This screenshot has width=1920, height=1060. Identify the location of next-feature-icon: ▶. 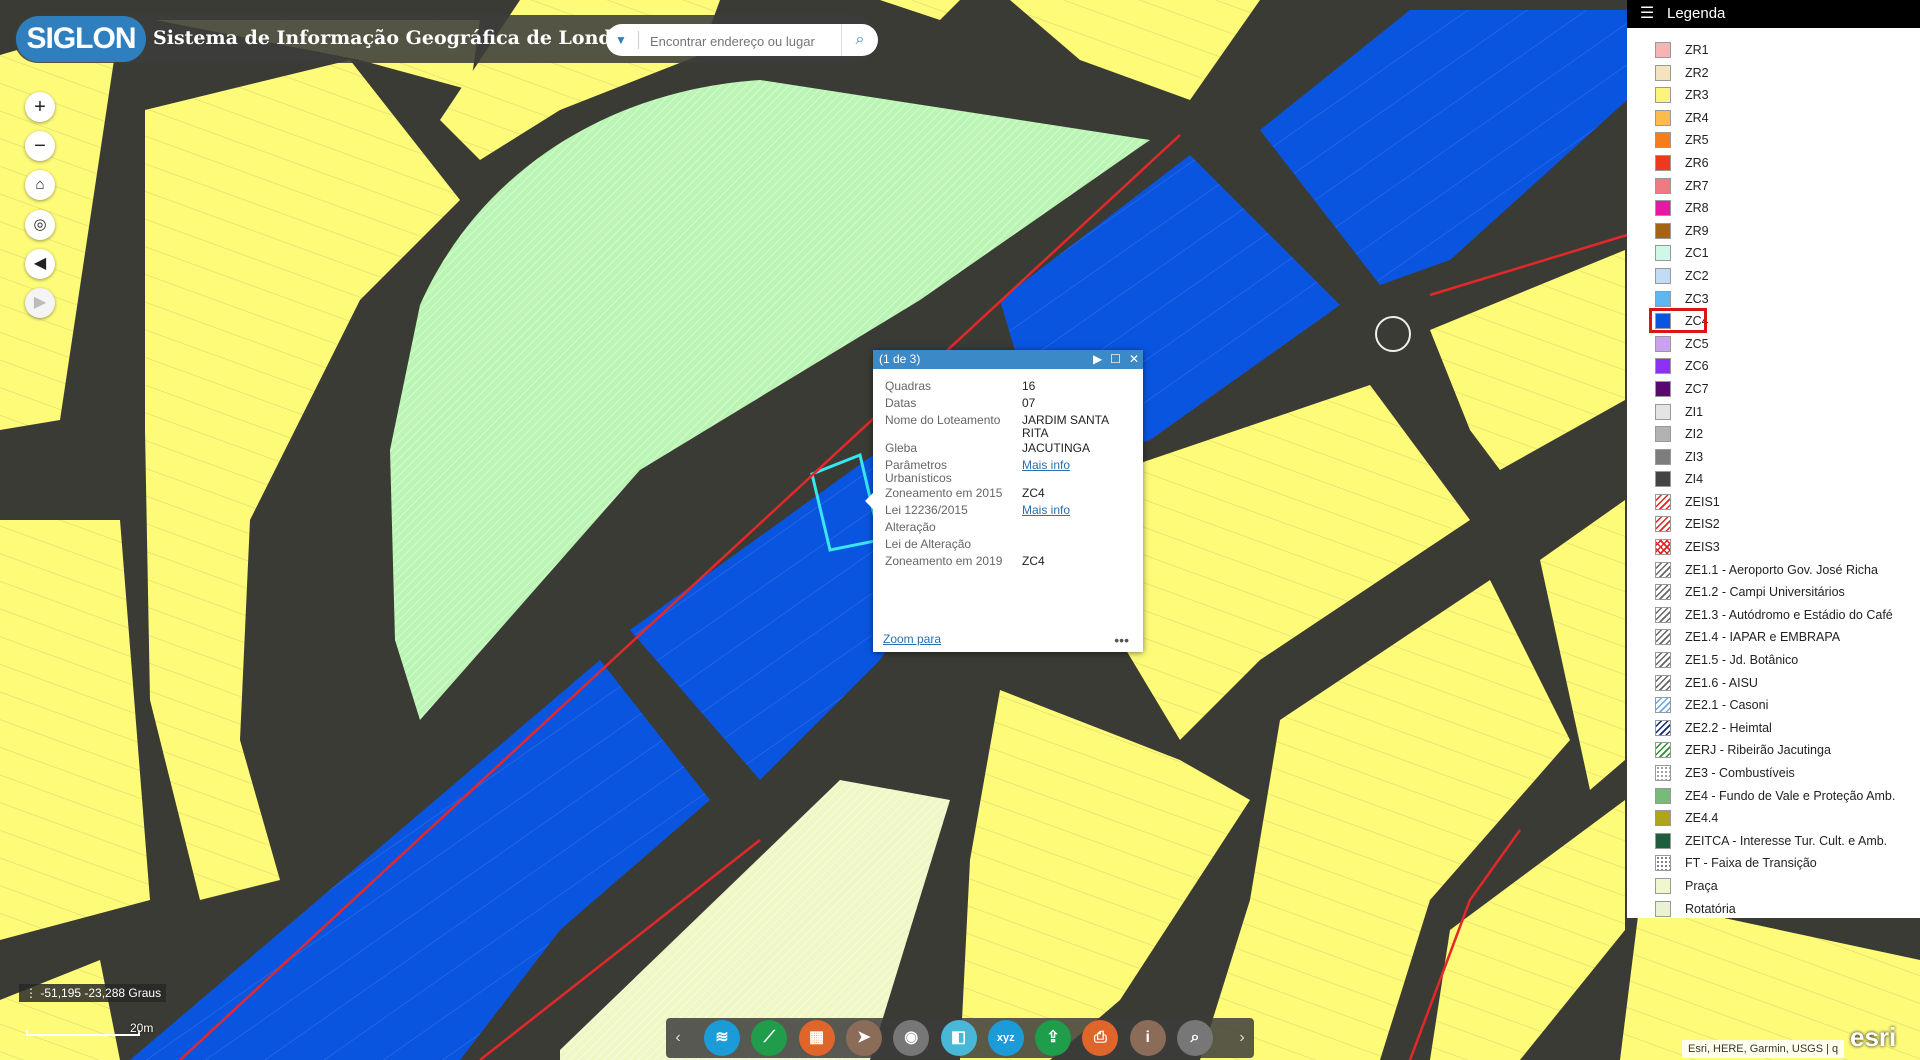
(1097, 359).